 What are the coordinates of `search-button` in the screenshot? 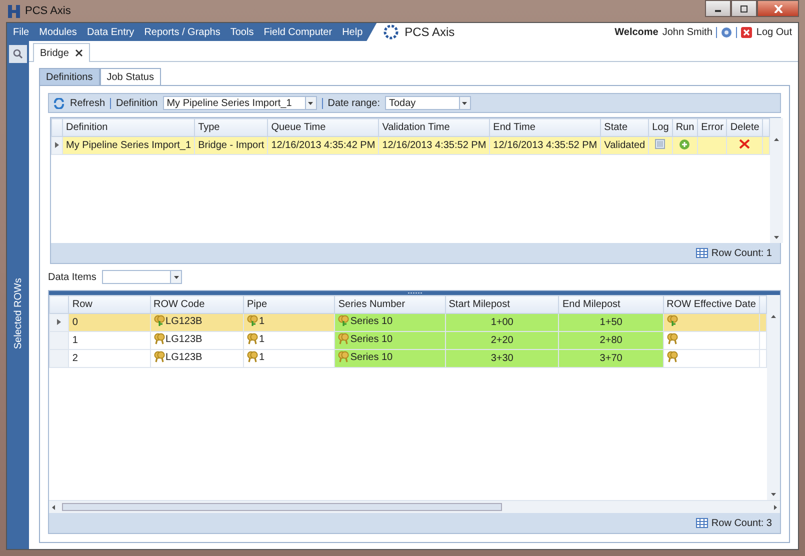 It's located at (18, 54).